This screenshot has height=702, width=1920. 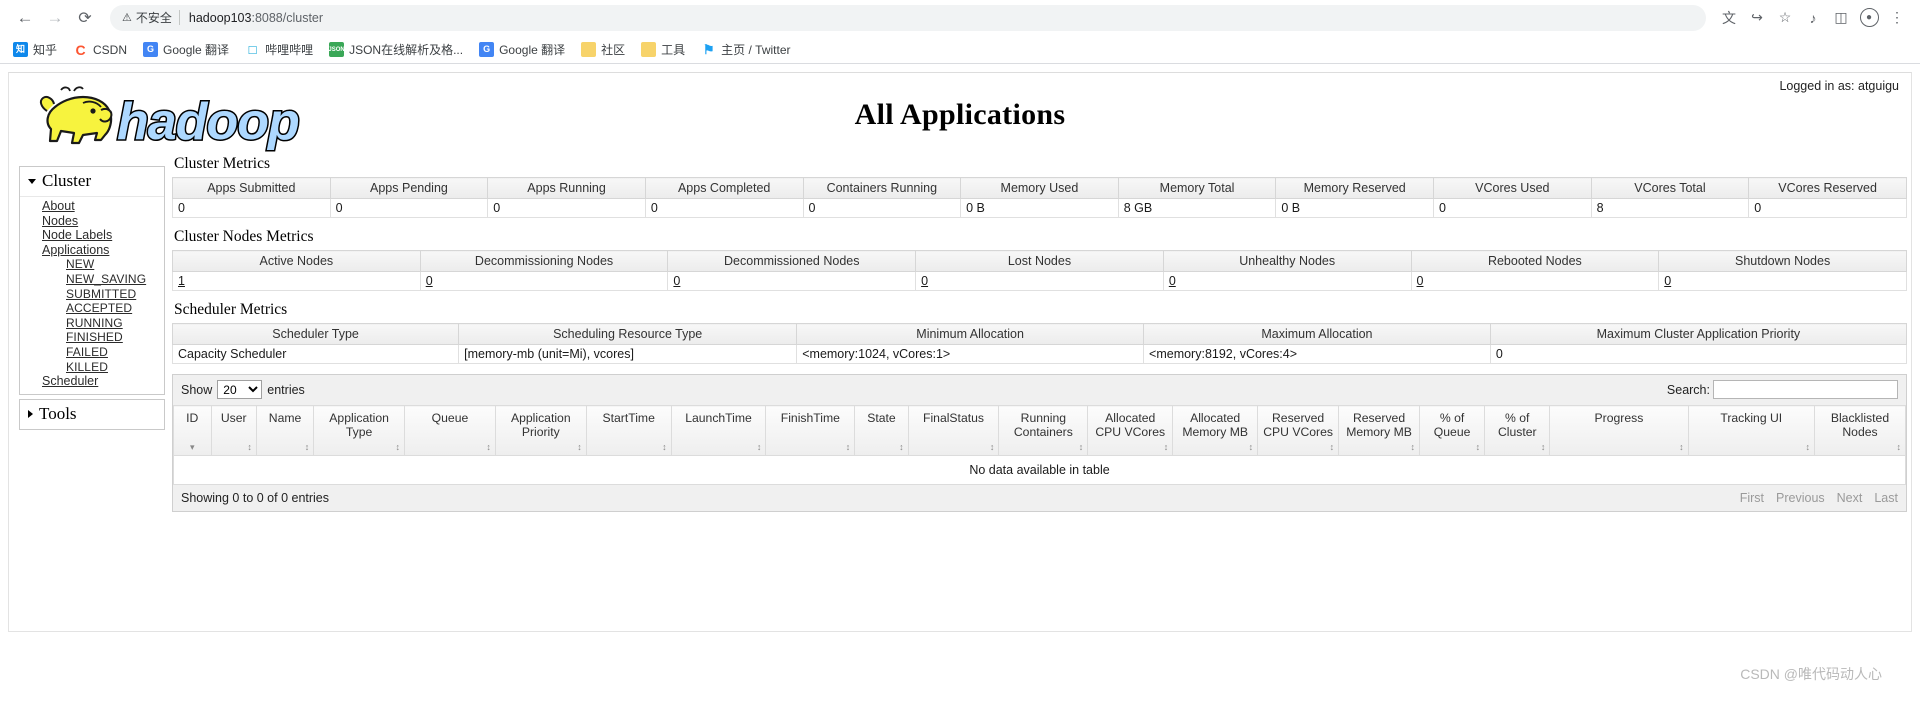 I want to click on col-state: State ↕, so click(x=881, y=430).